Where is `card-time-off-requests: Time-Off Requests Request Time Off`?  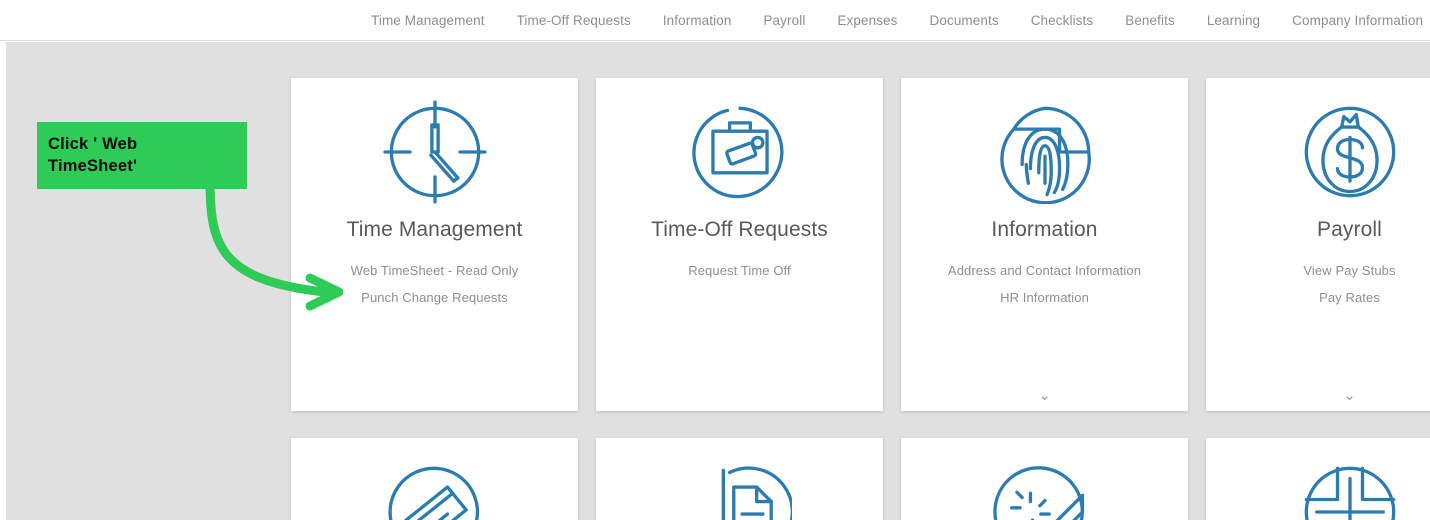 card-time-off-requests: Time-Off Requests Request Time Off is located at coordinates (739, 244).